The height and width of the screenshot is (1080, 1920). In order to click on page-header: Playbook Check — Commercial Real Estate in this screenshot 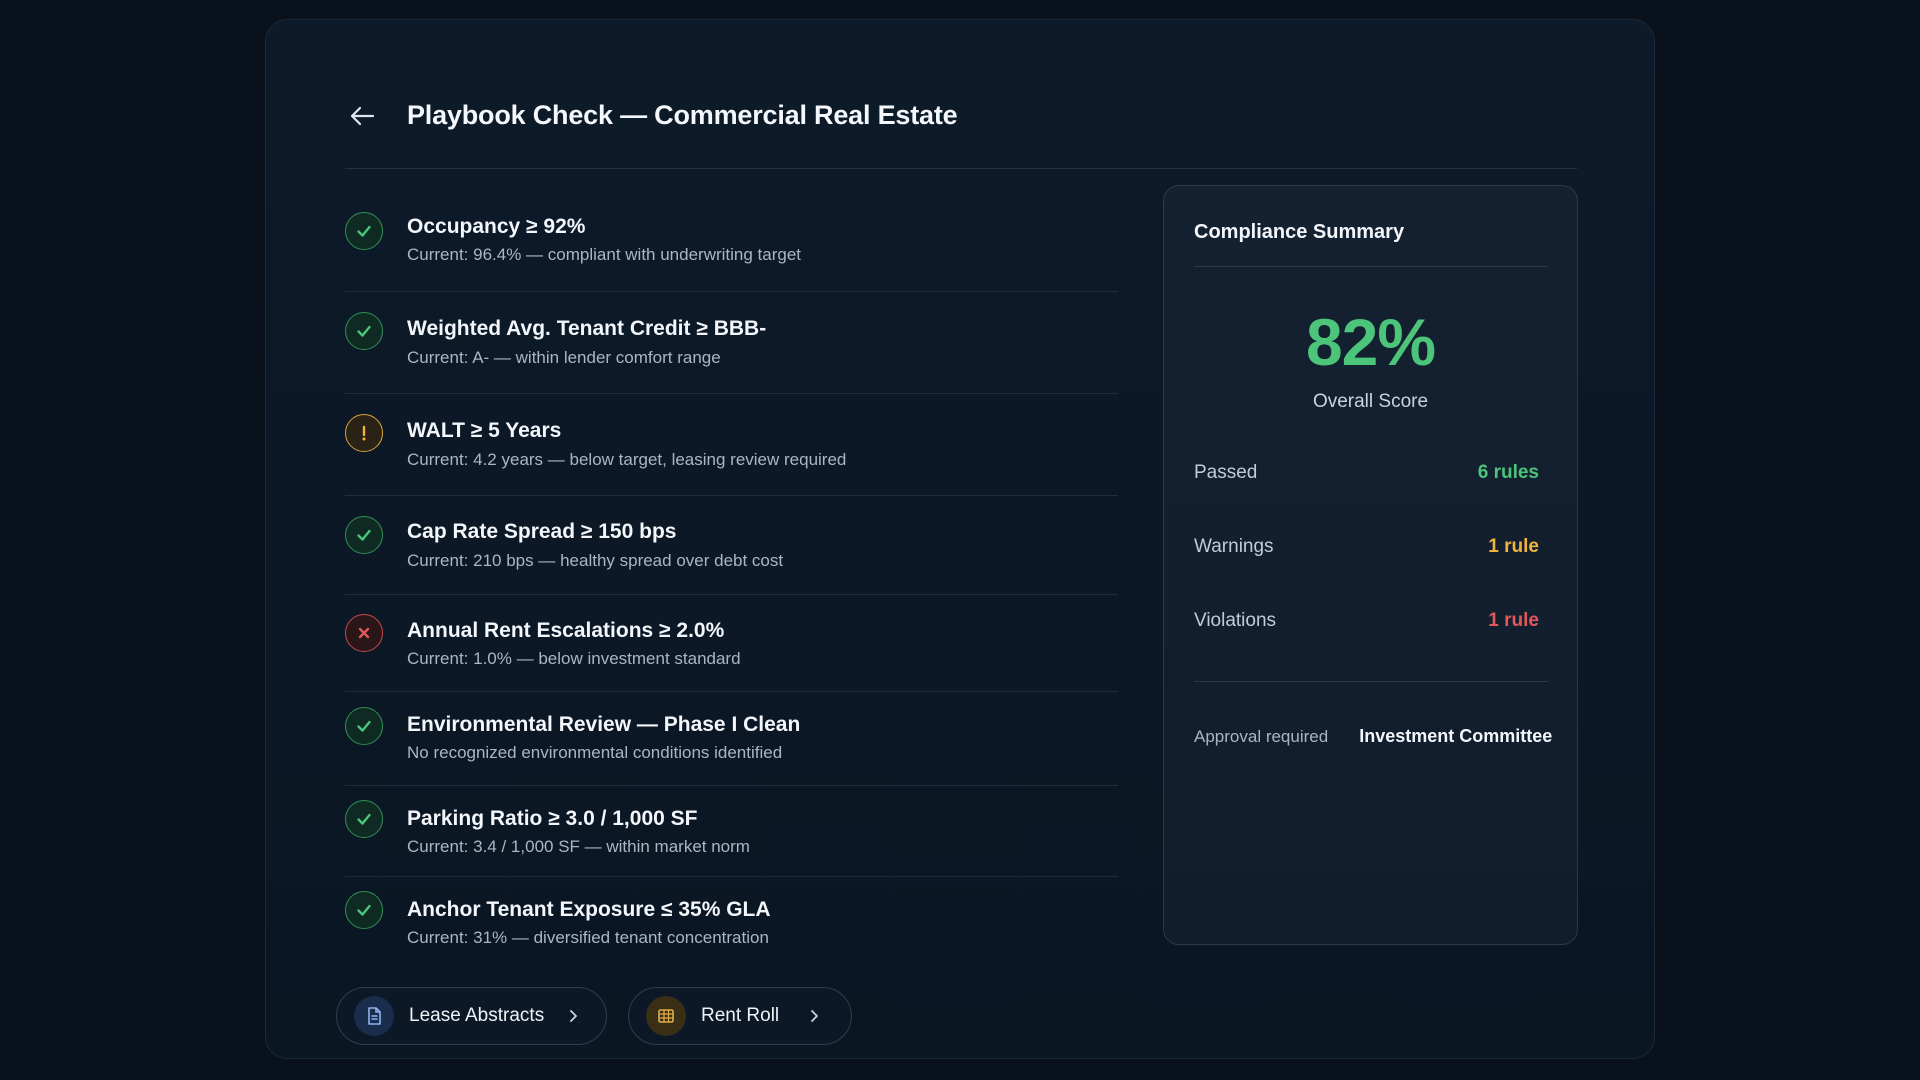, I will do `click(961, 122)`.